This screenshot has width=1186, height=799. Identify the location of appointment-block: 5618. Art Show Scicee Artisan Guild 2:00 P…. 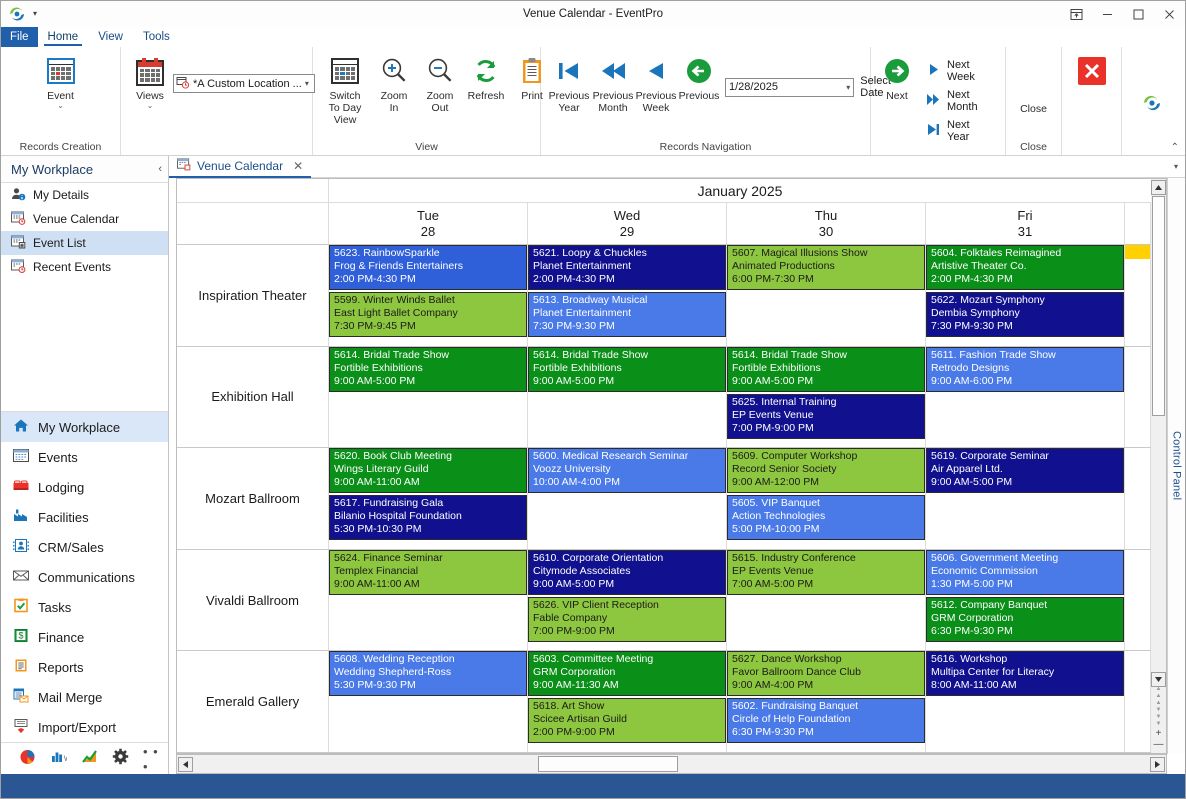
(627, 721).